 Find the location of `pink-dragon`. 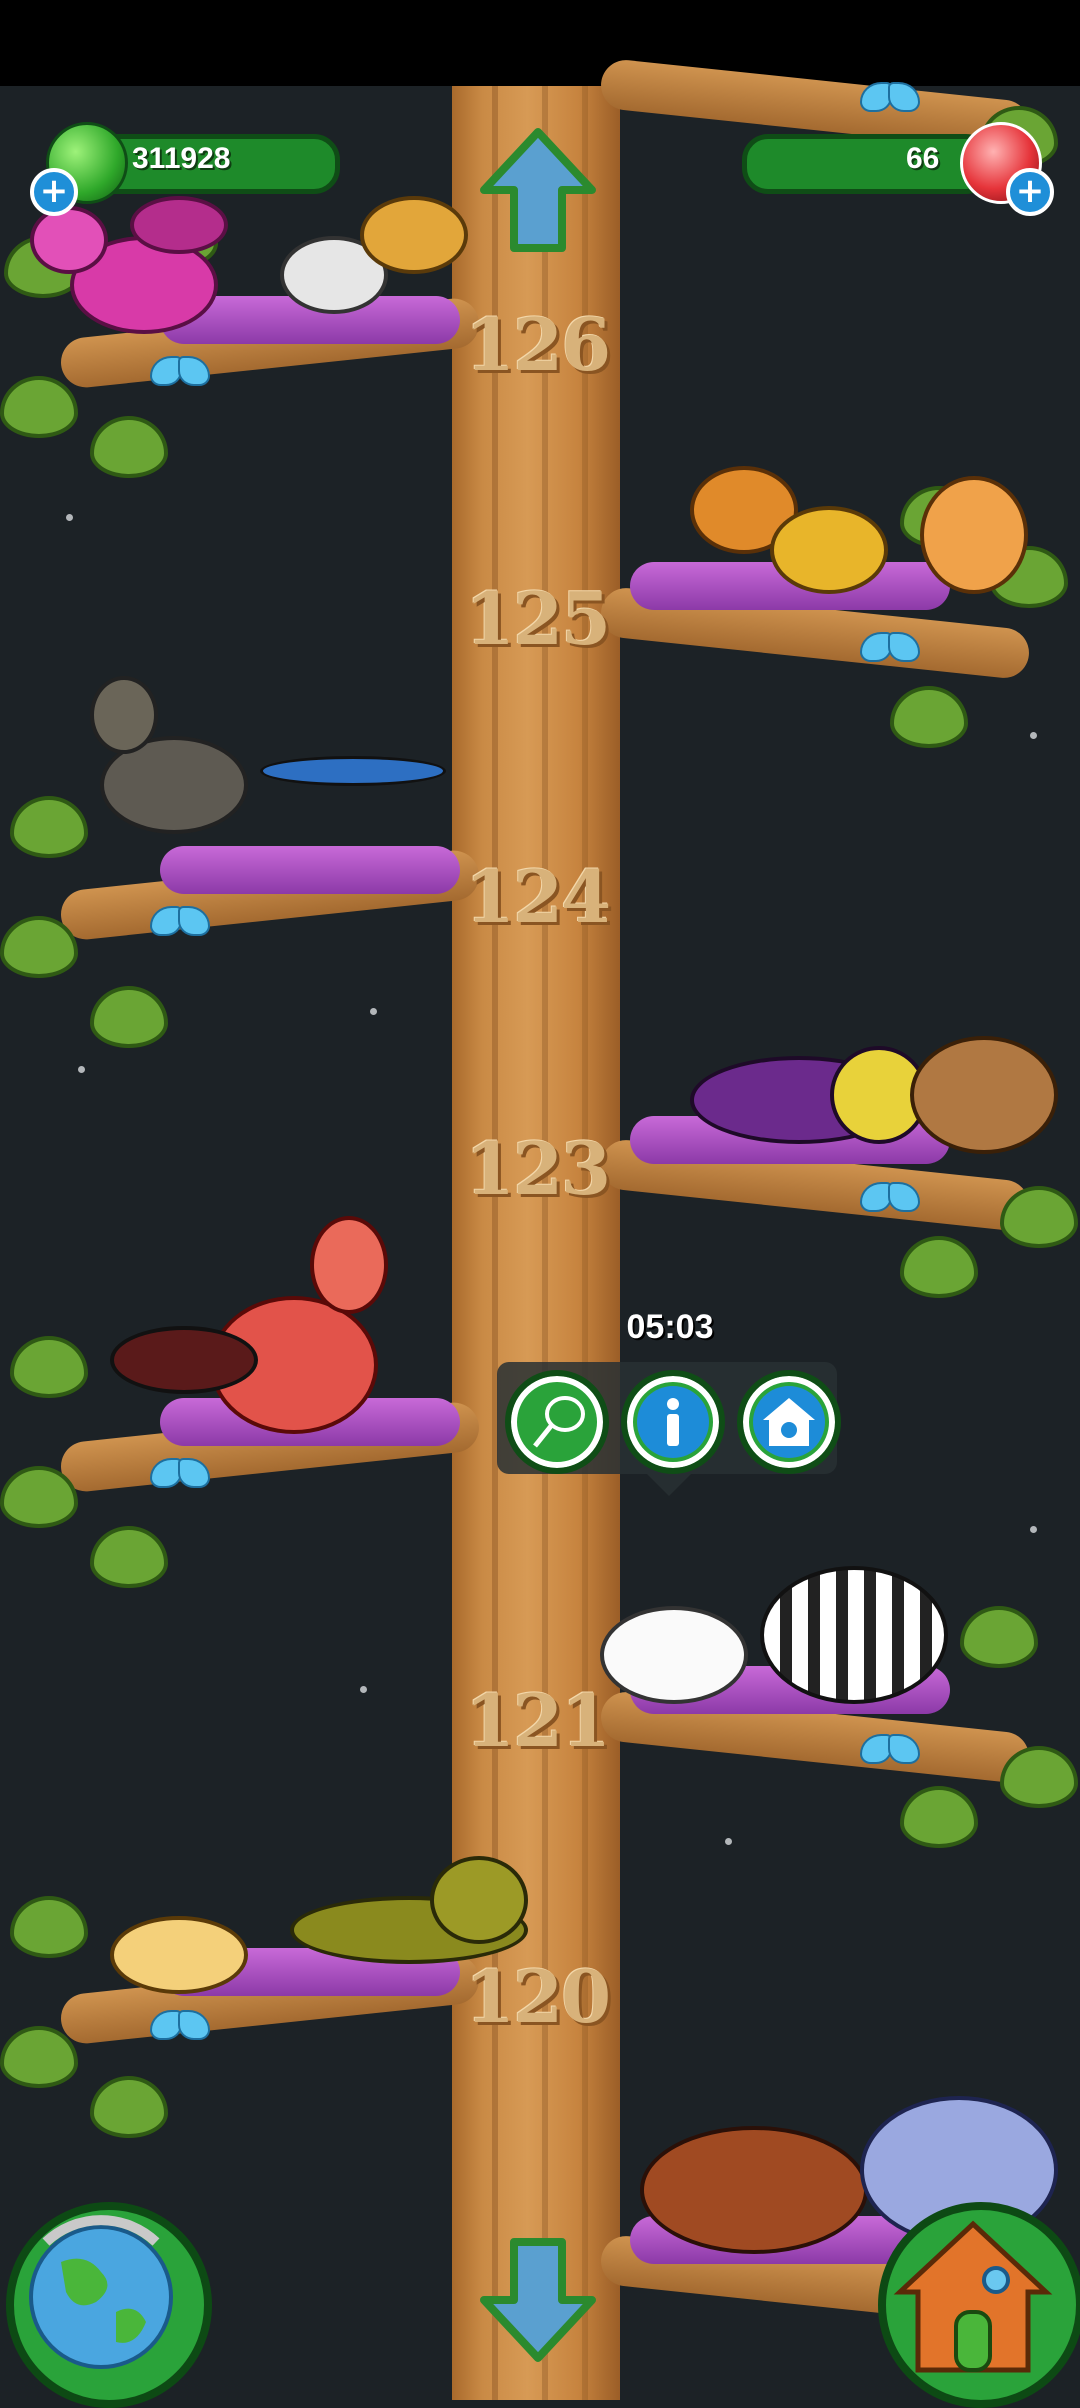

pink-dragon is located at coordinates (140, 266).